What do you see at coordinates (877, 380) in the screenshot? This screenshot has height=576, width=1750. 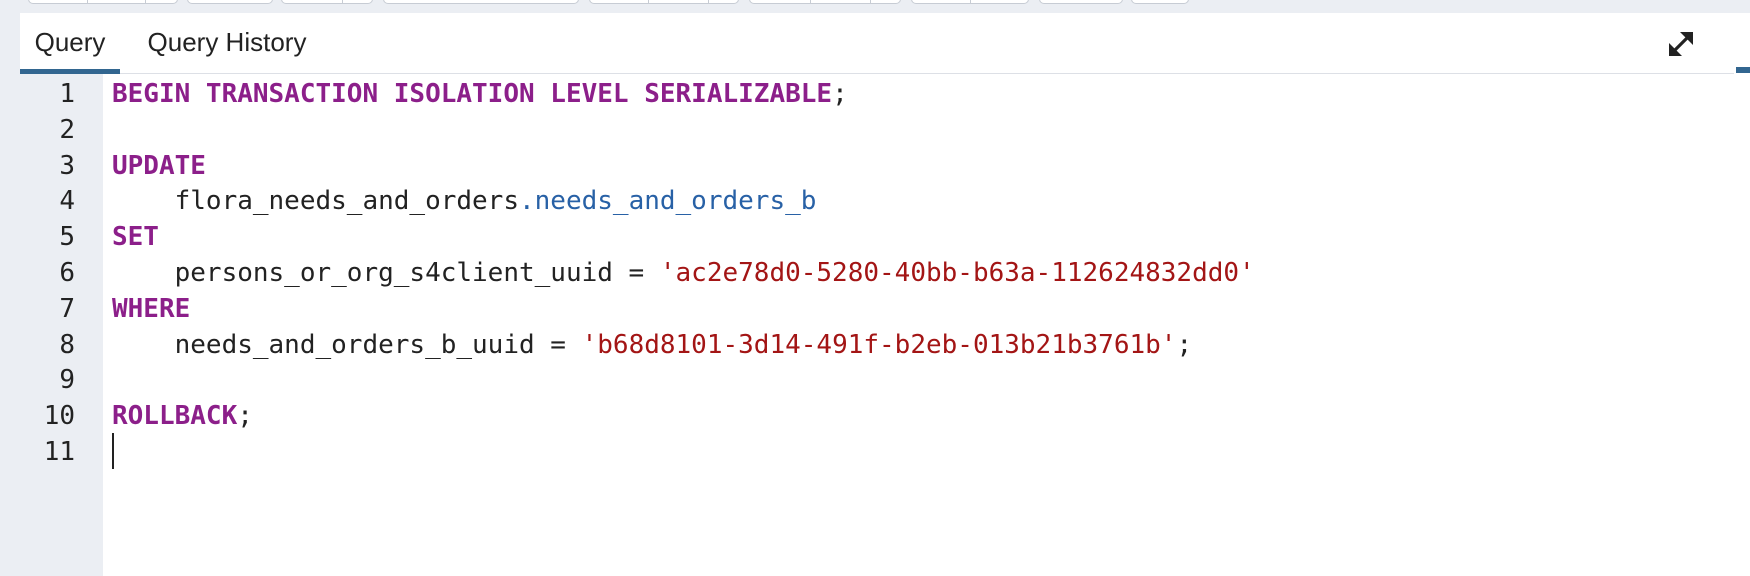 I see `code-line: 9` at bounding box center [877, 380].